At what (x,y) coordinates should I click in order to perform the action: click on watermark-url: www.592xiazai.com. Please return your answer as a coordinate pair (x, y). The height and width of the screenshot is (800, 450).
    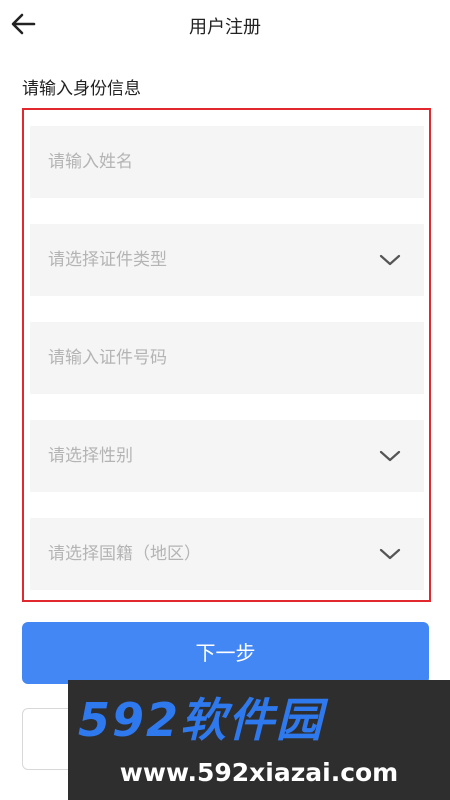
    Looking at the image, I should click on (259, 772).